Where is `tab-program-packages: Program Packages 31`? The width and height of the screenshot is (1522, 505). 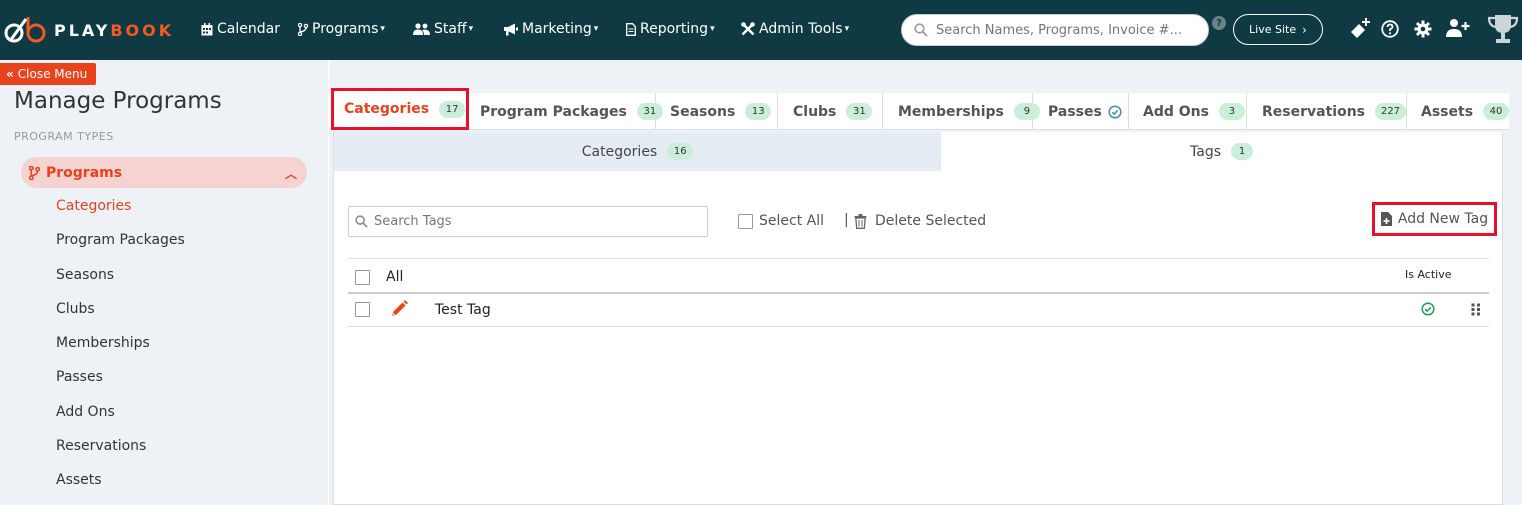 tab-program-packages: Program Packages 31 is located at coordinates (566, 111).